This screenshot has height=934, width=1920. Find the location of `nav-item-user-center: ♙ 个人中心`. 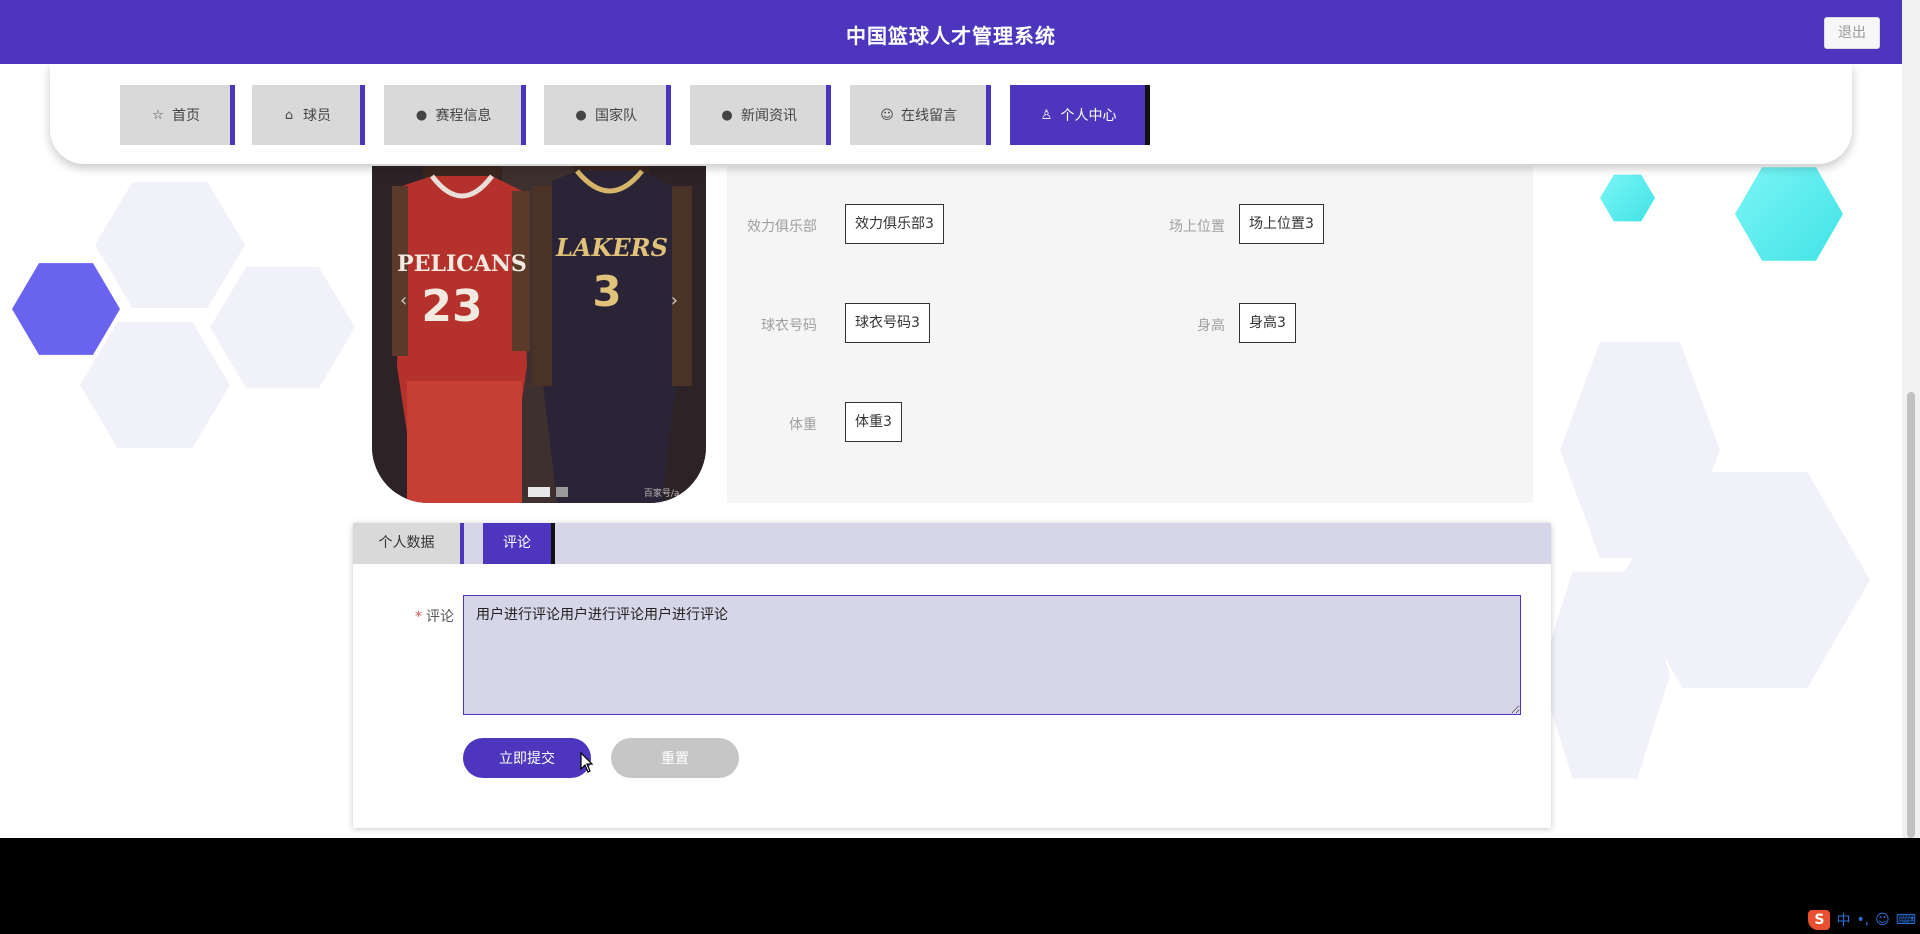

nav-item-user-center: ♙ 个人中心 is located at coordinates (1080, 115).